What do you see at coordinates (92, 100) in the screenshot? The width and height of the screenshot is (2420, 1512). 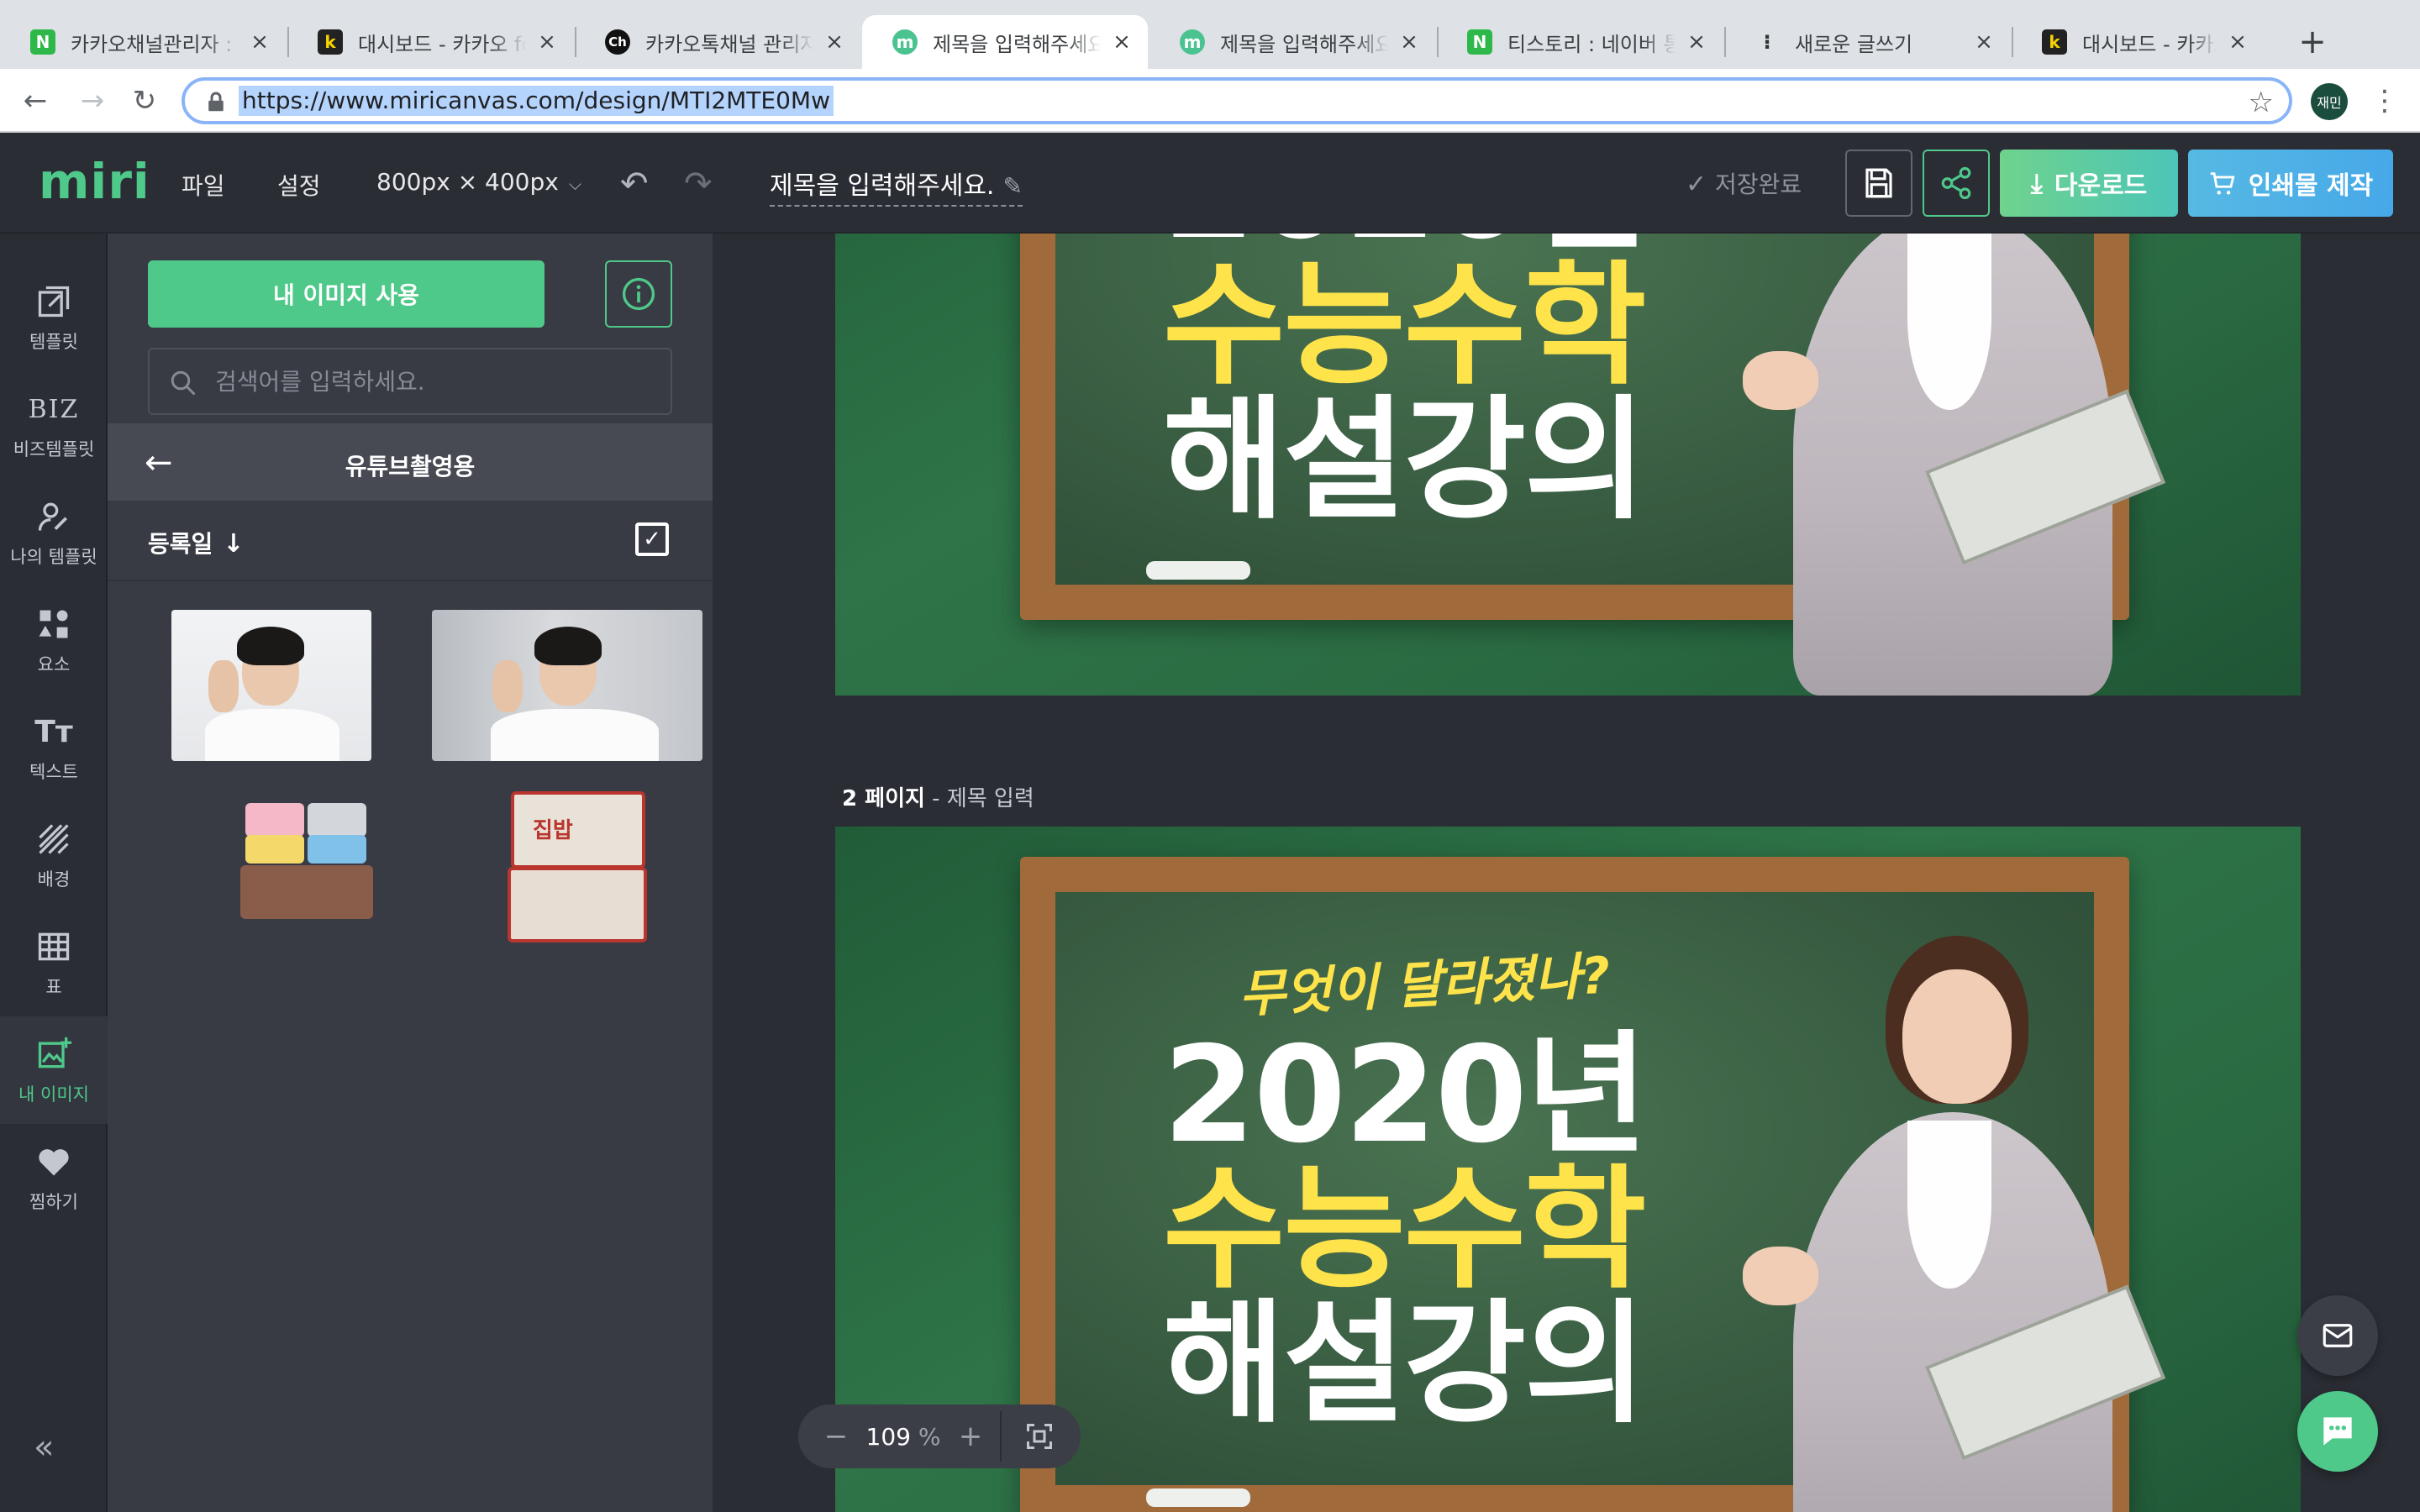 I see `forward-arrow-icon: →` at bounding box center [92, 100].